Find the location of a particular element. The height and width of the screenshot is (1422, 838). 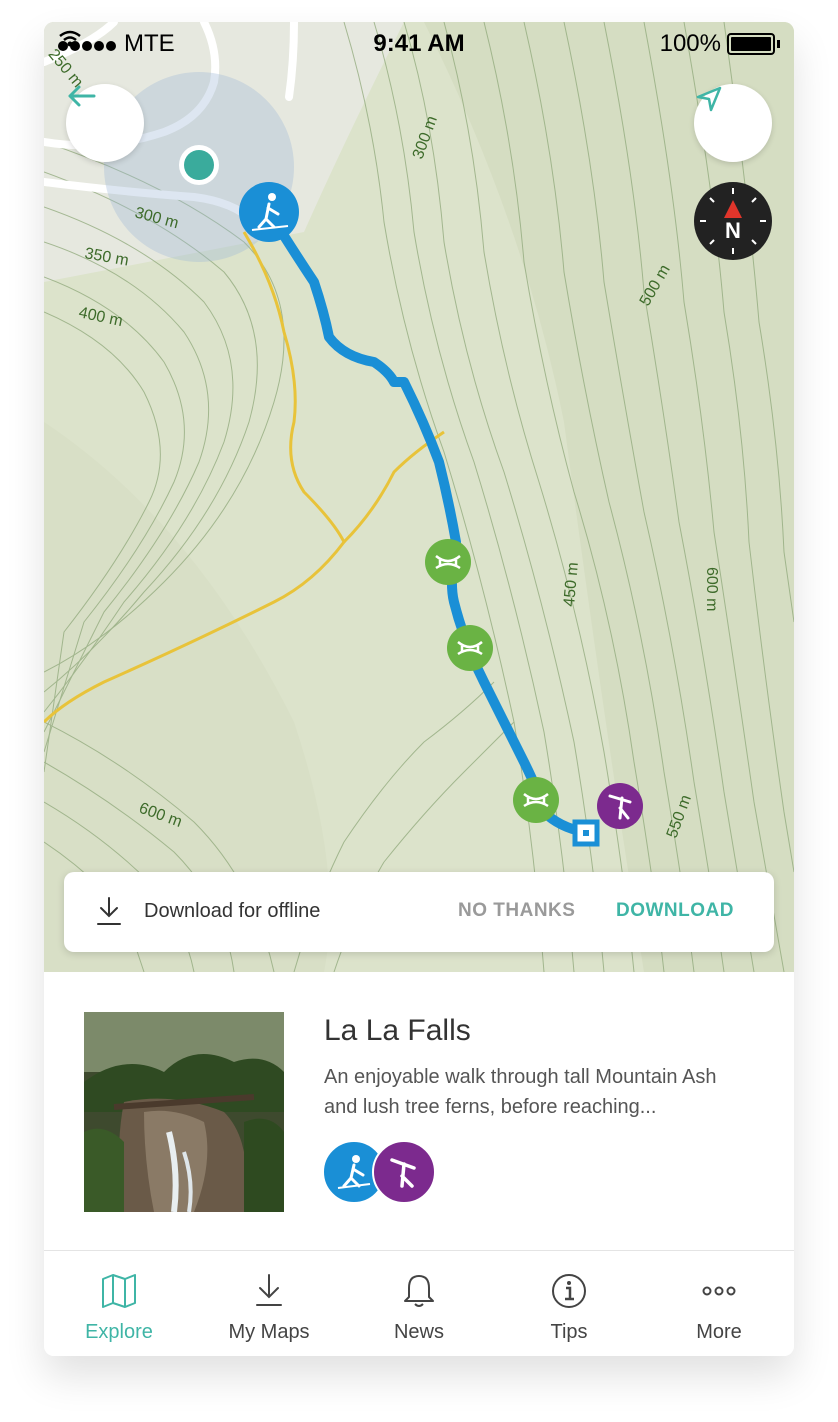

battery-indicator: 100% is located at coordinates (720, 44).